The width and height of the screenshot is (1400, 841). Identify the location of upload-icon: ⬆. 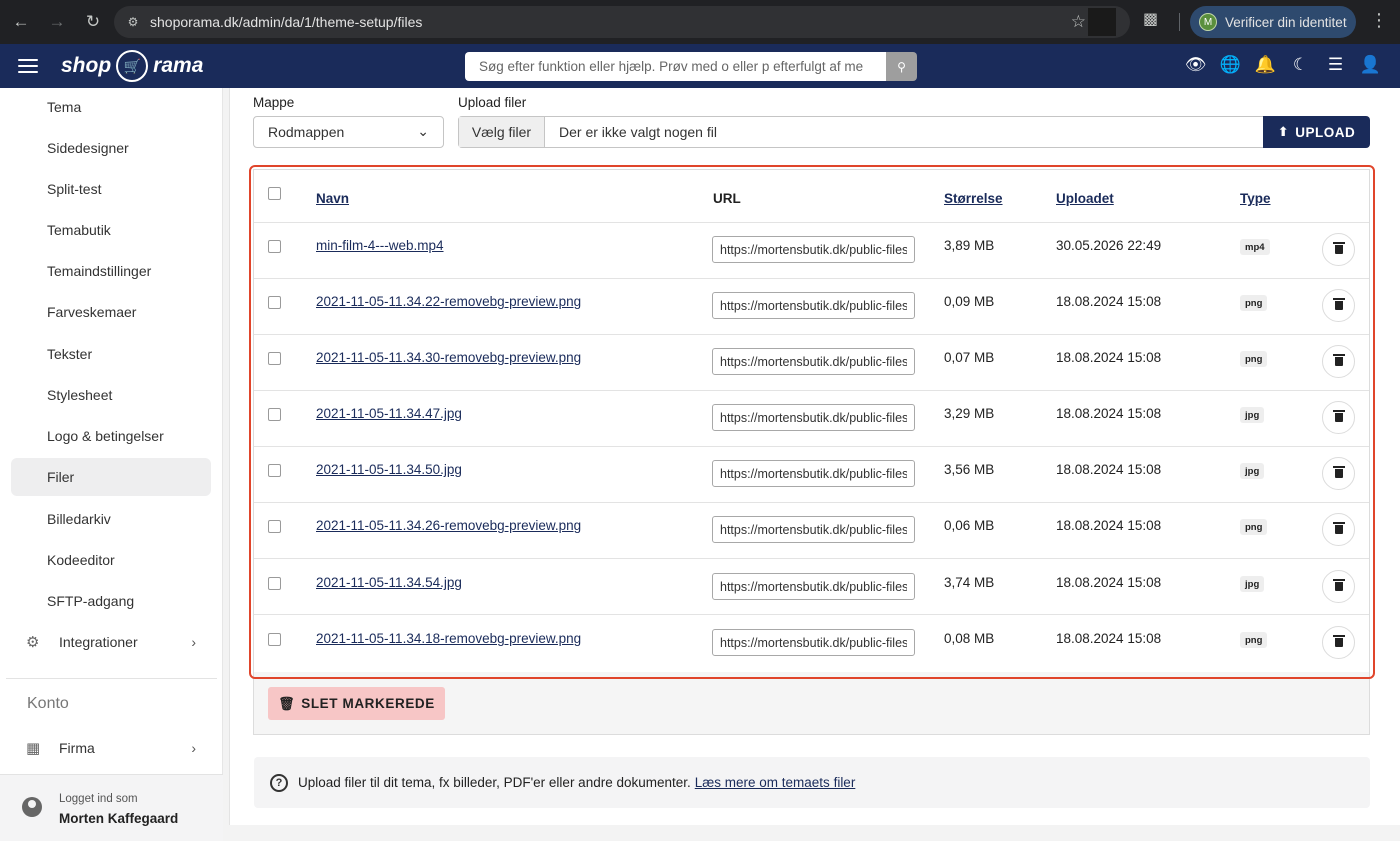
(1283, 131).